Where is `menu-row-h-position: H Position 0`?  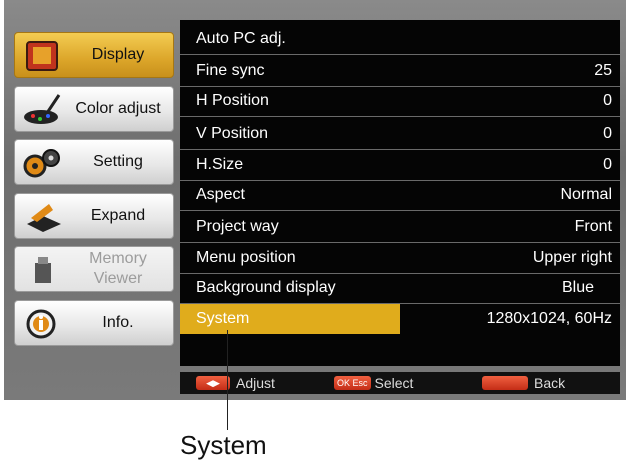
menu-row-h-position: H Position 0 is located at coordinates (400, 101).